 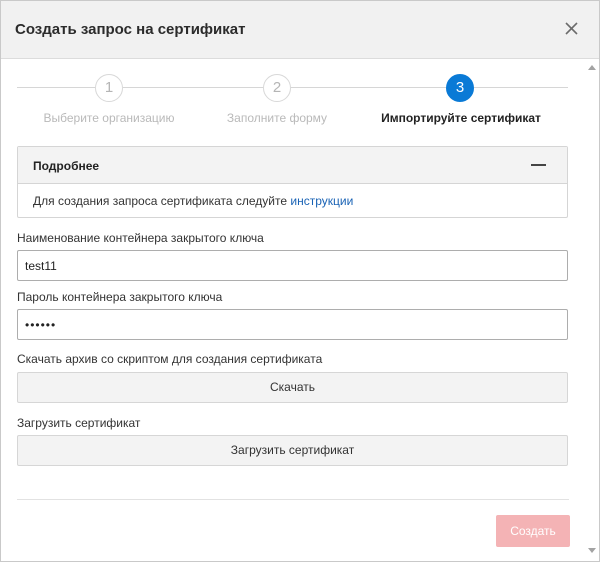 What do you see at coordinates (572, 29) in the screenshot?
I see `close-icon` at bounding box center [572, 29].